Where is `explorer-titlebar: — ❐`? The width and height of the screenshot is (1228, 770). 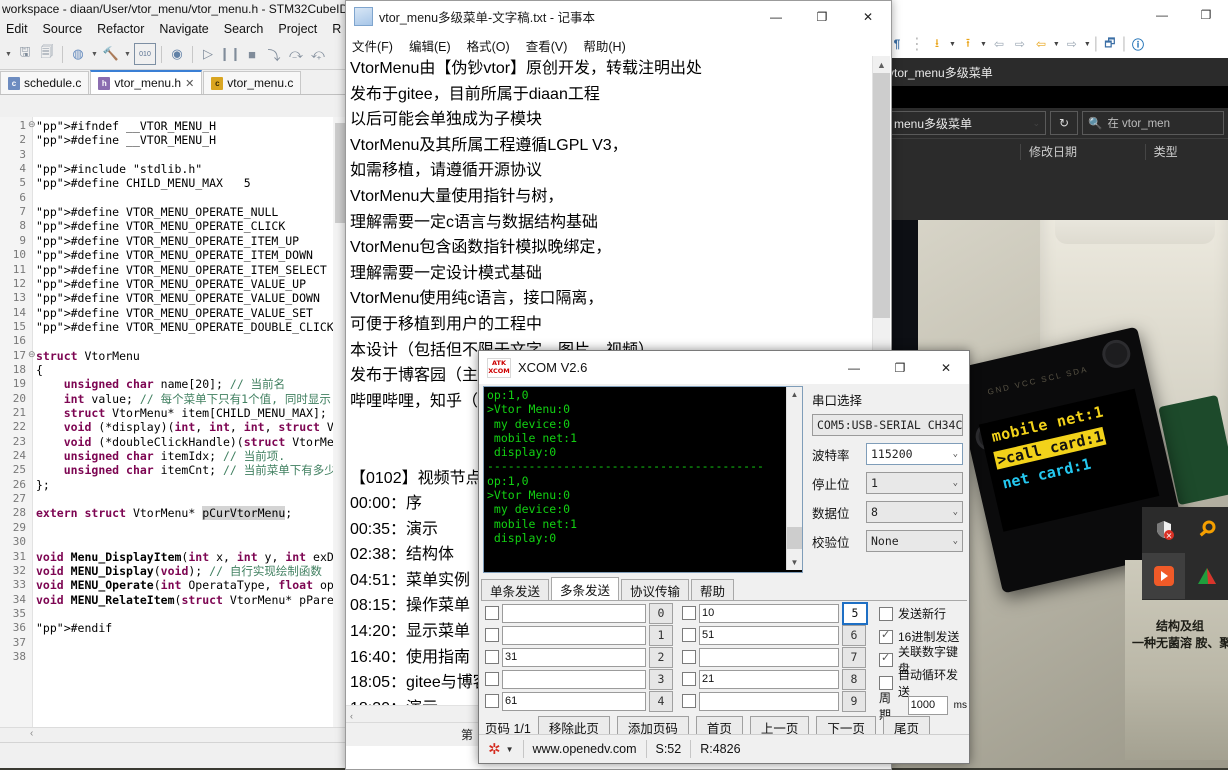
explorer-titlebar: — ❐ is located at coordinates (1056, 15).